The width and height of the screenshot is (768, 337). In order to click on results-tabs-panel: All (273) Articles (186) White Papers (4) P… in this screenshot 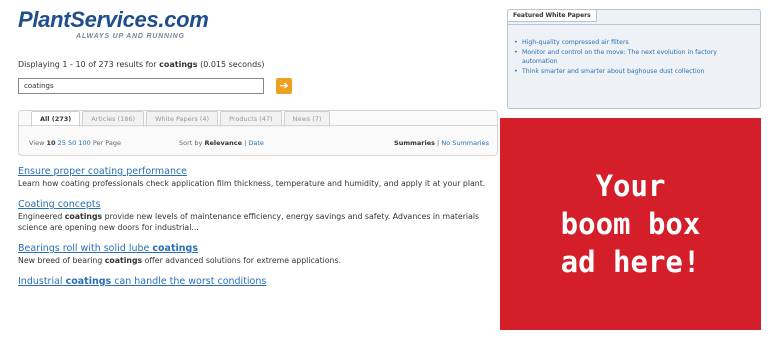, I will do `click(258, 133)`.